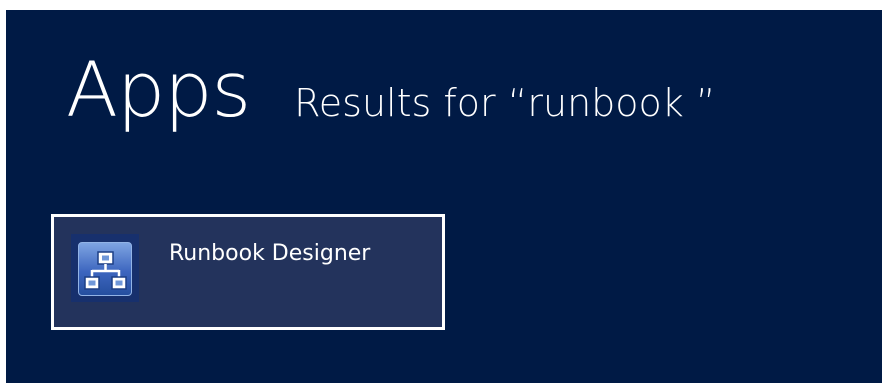 This screenshot has width=882, height=383. What do you see at coordinates (505, 103) in the screenshot?
I see `search-results-label: Results for “runbook ”` at bounding box center [505, 103].